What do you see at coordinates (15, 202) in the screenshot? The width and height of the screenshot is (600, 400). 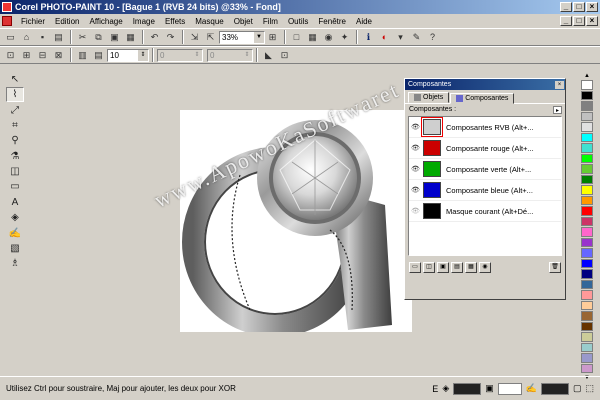 I see `text-tool-icon: A` at bounding box center [15, 202].